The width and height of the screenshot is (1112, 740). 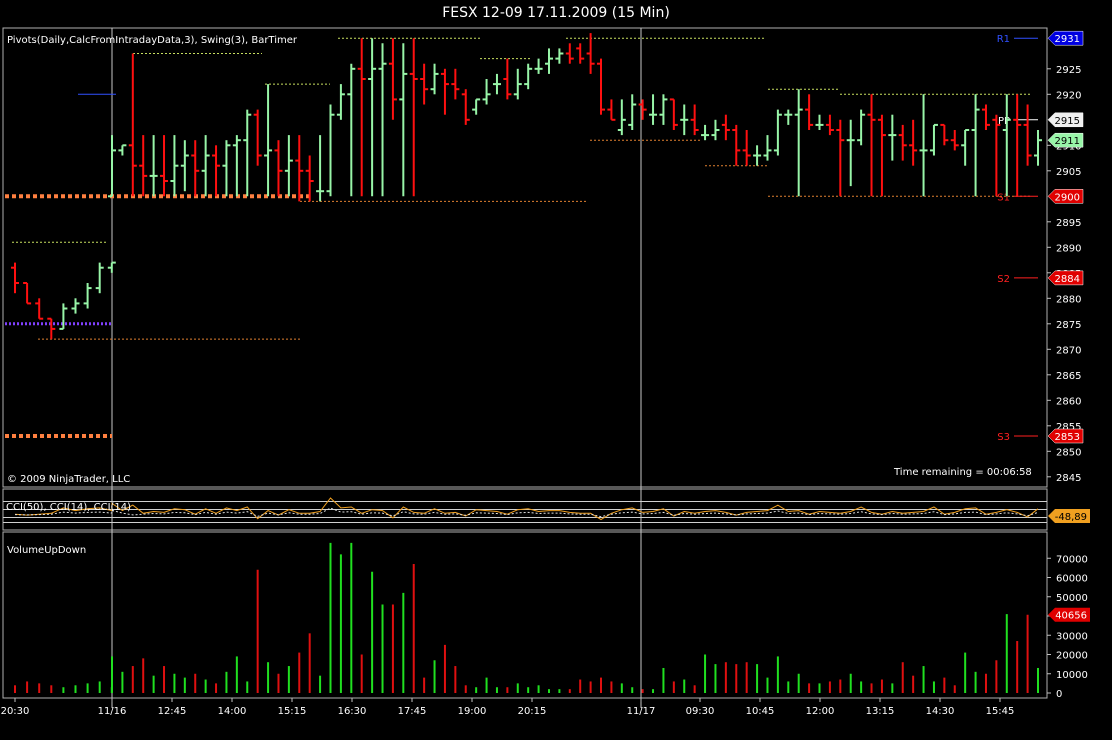 I want to click on x-tick-label: 13:15, so click(x=880, y=711).